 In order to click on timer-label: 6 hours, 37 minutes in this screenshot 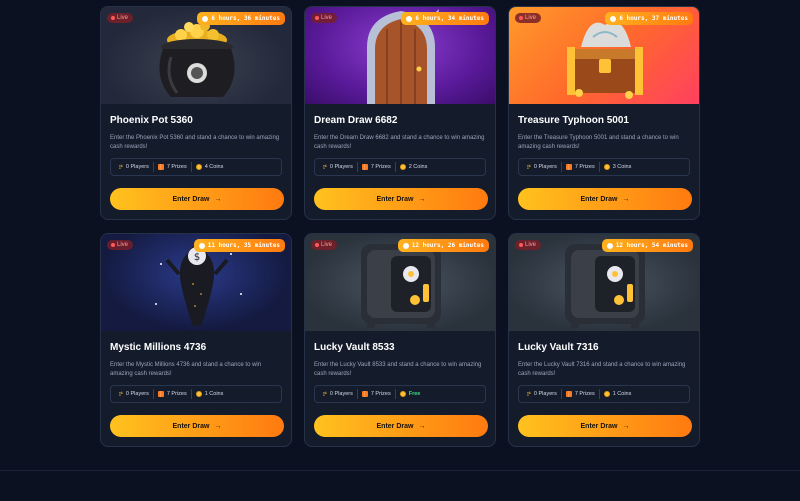, I will do `click(653, 18)`.